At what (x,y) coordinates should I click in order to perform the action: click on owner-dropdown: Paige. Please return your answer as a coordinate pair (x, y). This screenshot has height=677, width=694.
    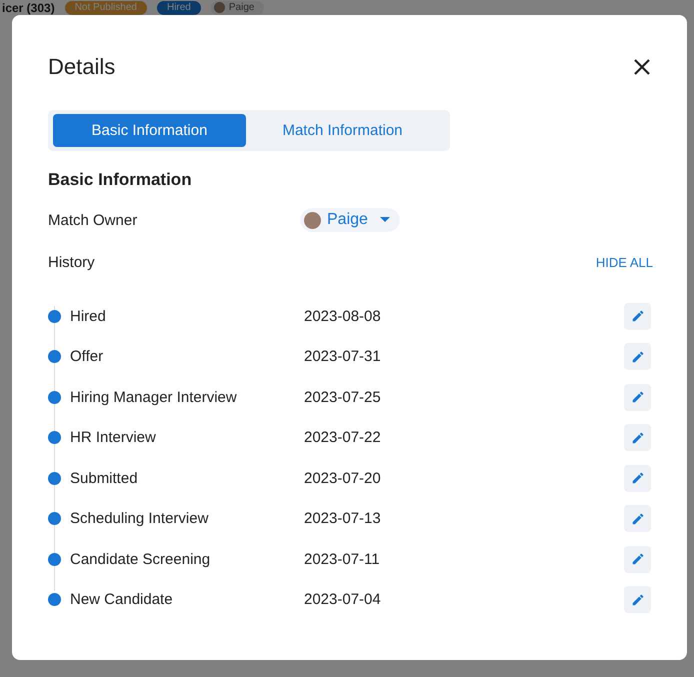
    Looking at the image, I should click on (350, 220).